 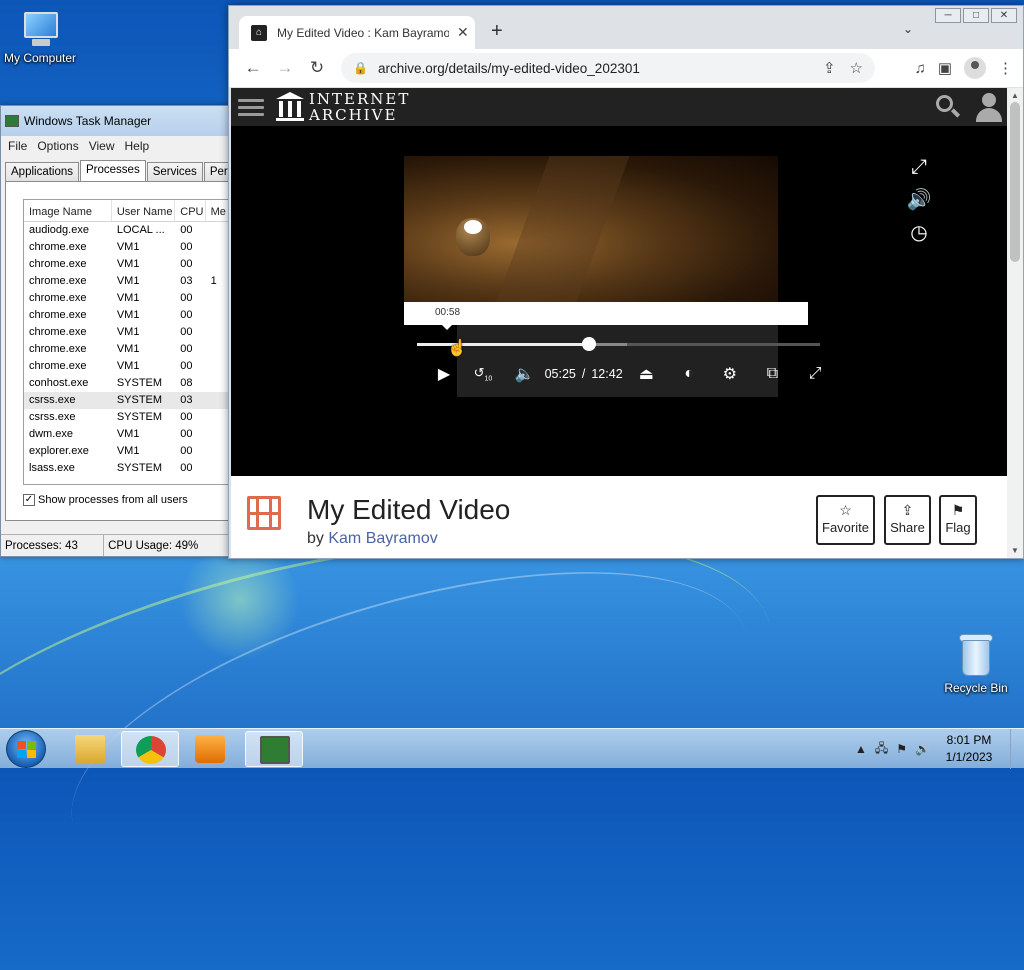 What do you see at coordinates (922, 749) in the screenshot?
I see `volume-tray-icon: 🔊` at bounding box center [922, 749].